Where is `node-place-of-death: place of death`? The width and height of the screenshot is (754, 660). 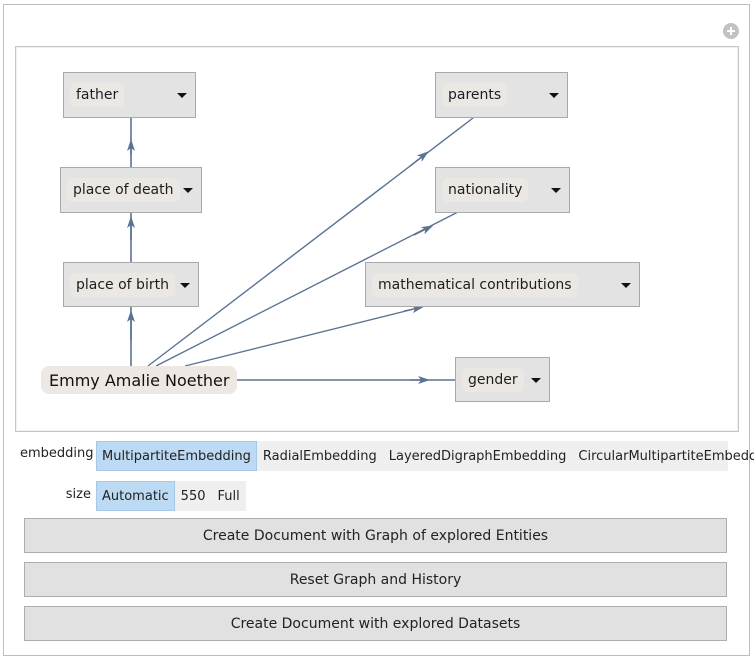
node-place-of-death: place of death is located at coordinates (131, 190).